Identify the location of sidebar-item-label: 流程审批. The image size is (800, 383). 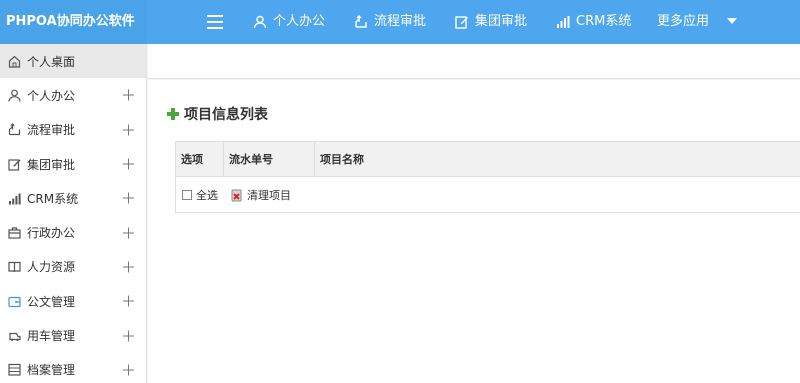
(51, 130).